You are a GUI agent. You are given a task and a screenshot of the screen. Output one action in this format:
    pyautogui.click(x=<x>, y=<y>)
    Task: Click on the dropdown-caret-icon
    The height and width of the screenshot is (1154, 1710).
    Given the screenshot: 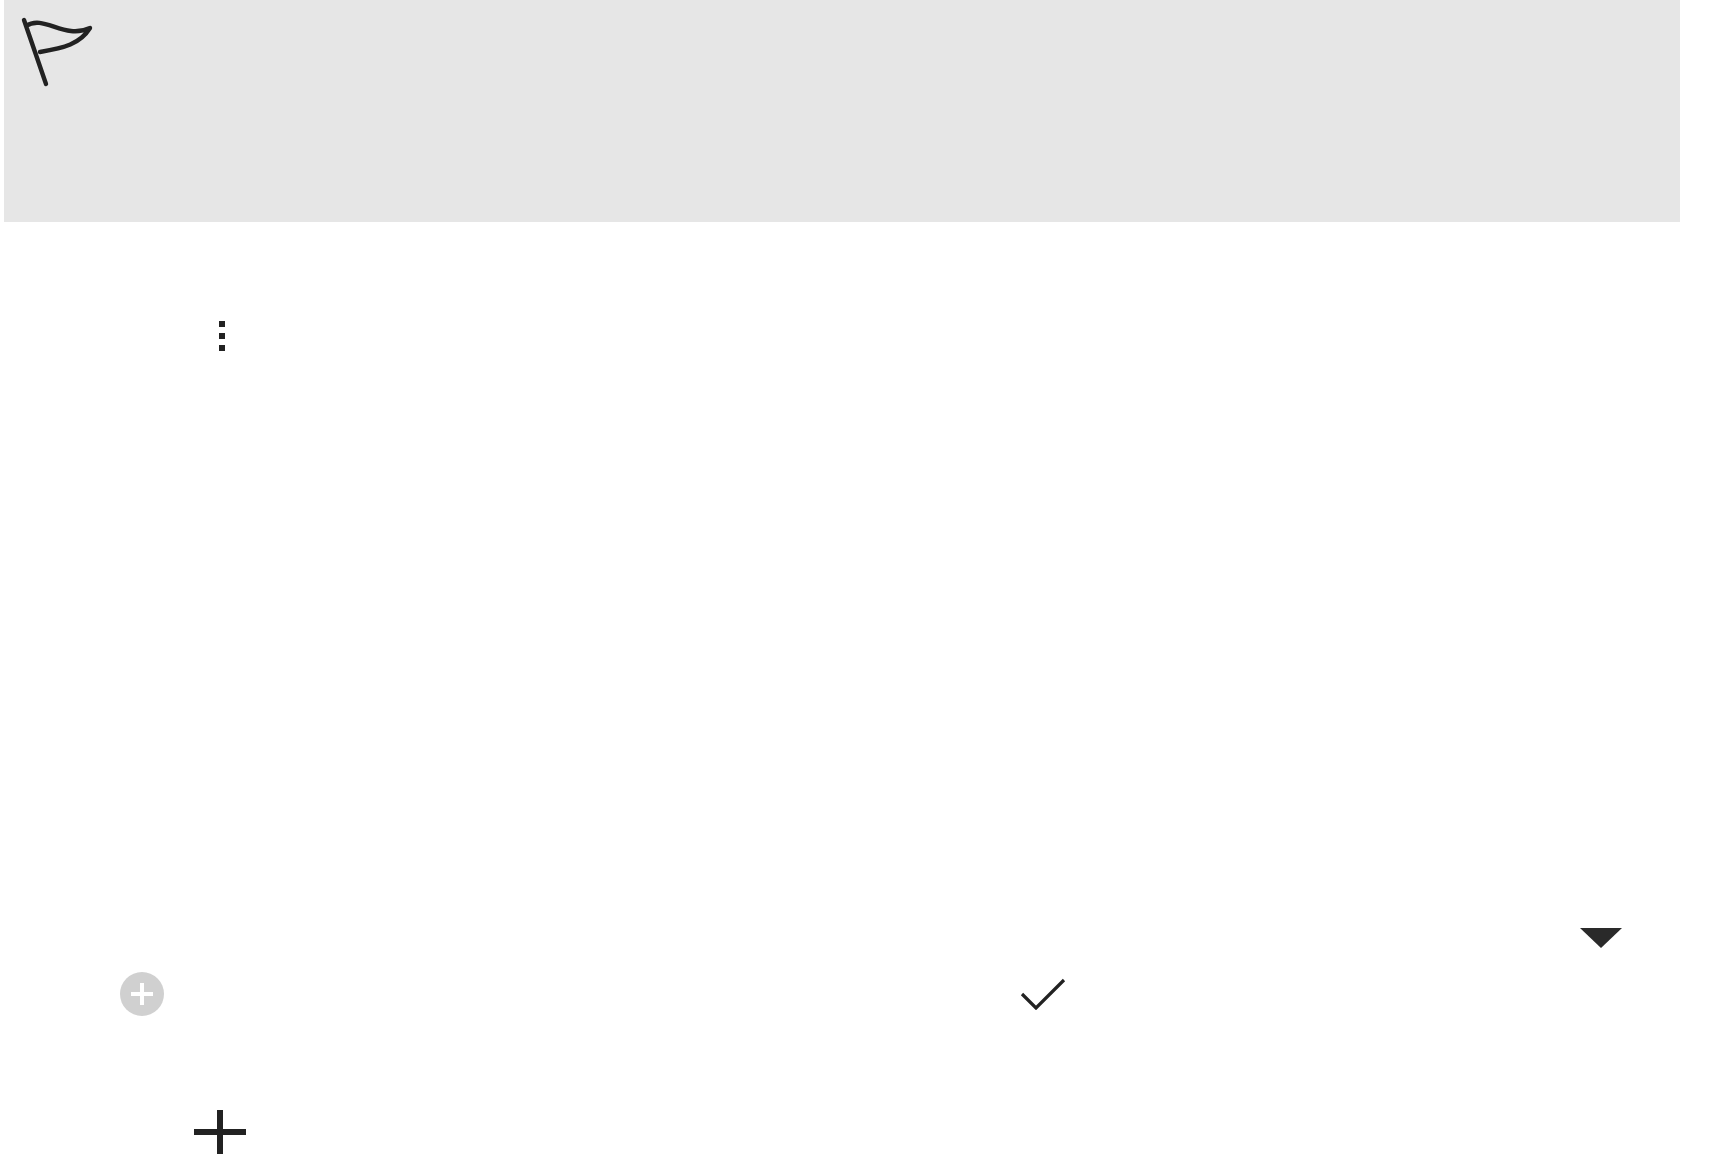 What is the action you would take?
    pyautogui.click(x=1601, y=938)
    